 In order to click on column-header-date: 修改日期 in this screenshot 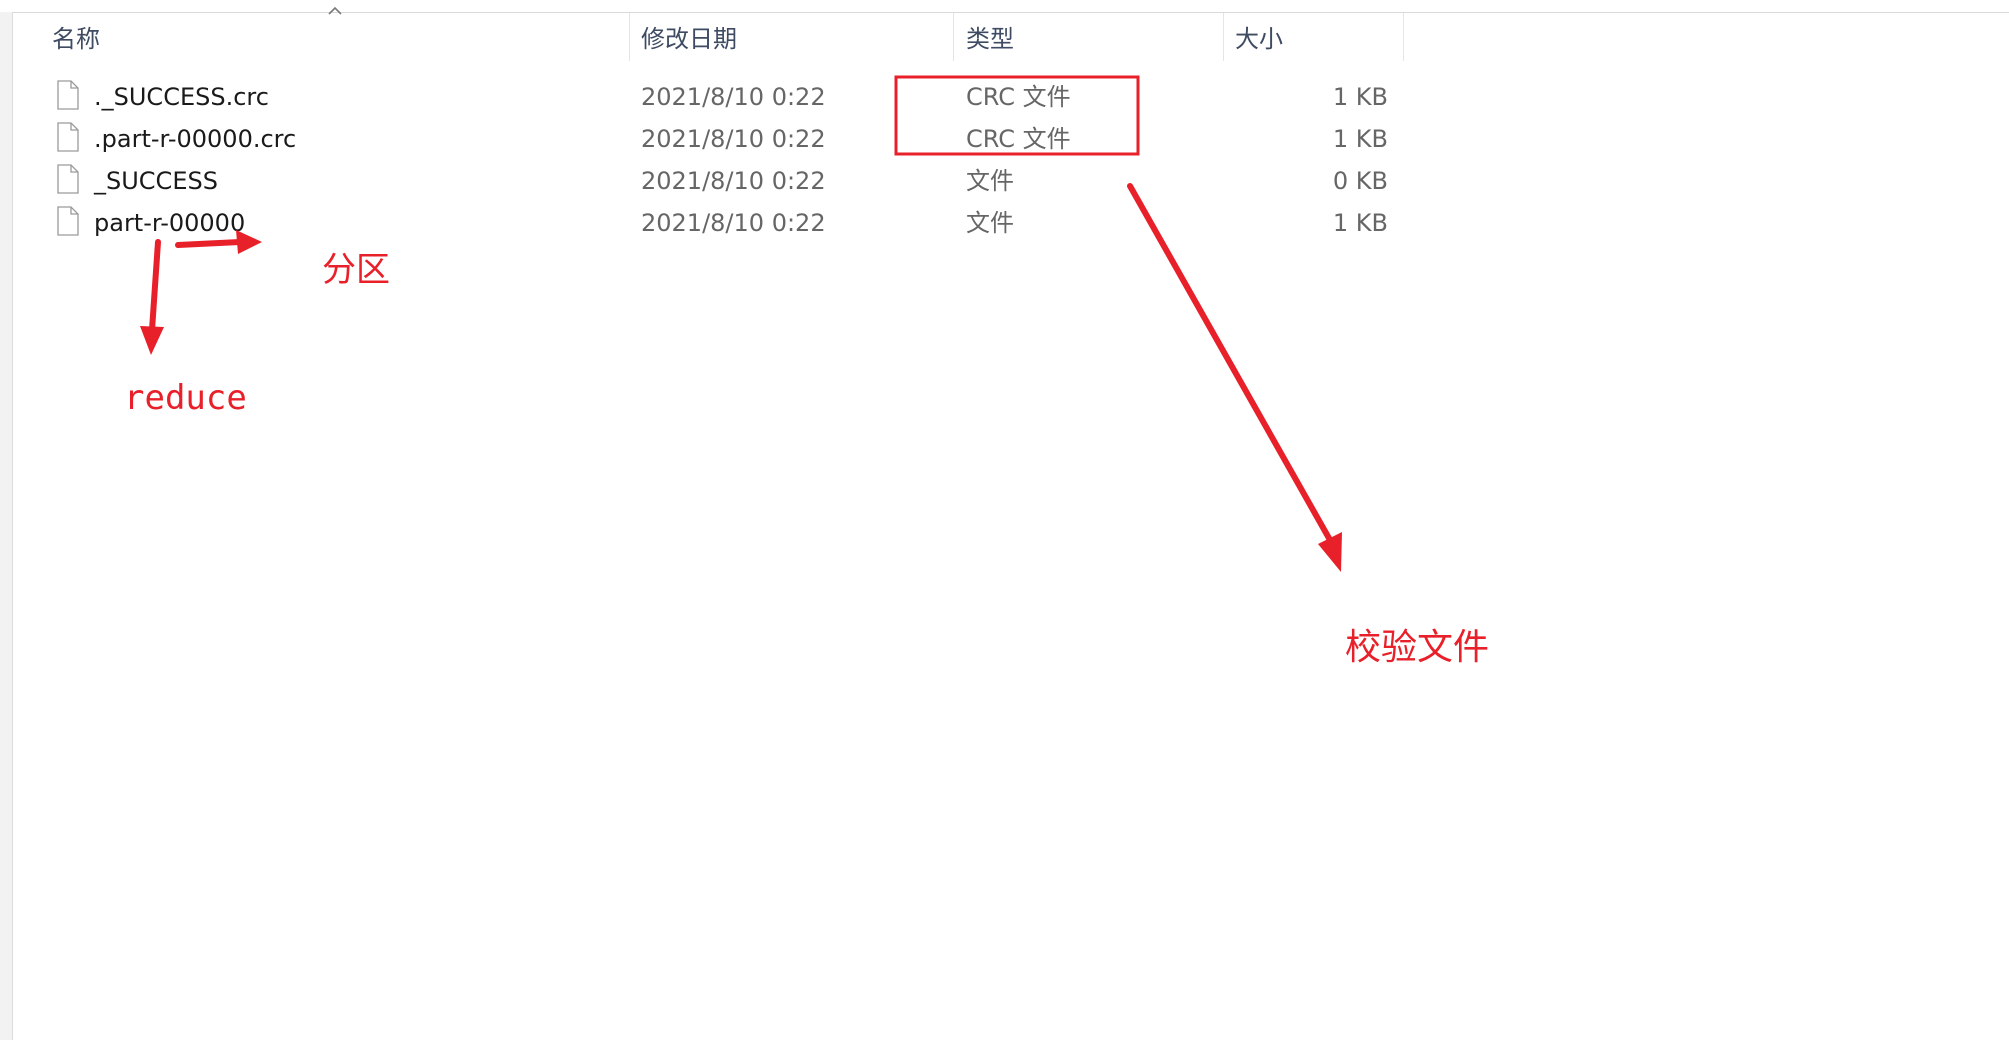, I will do `click(801, 37)`.